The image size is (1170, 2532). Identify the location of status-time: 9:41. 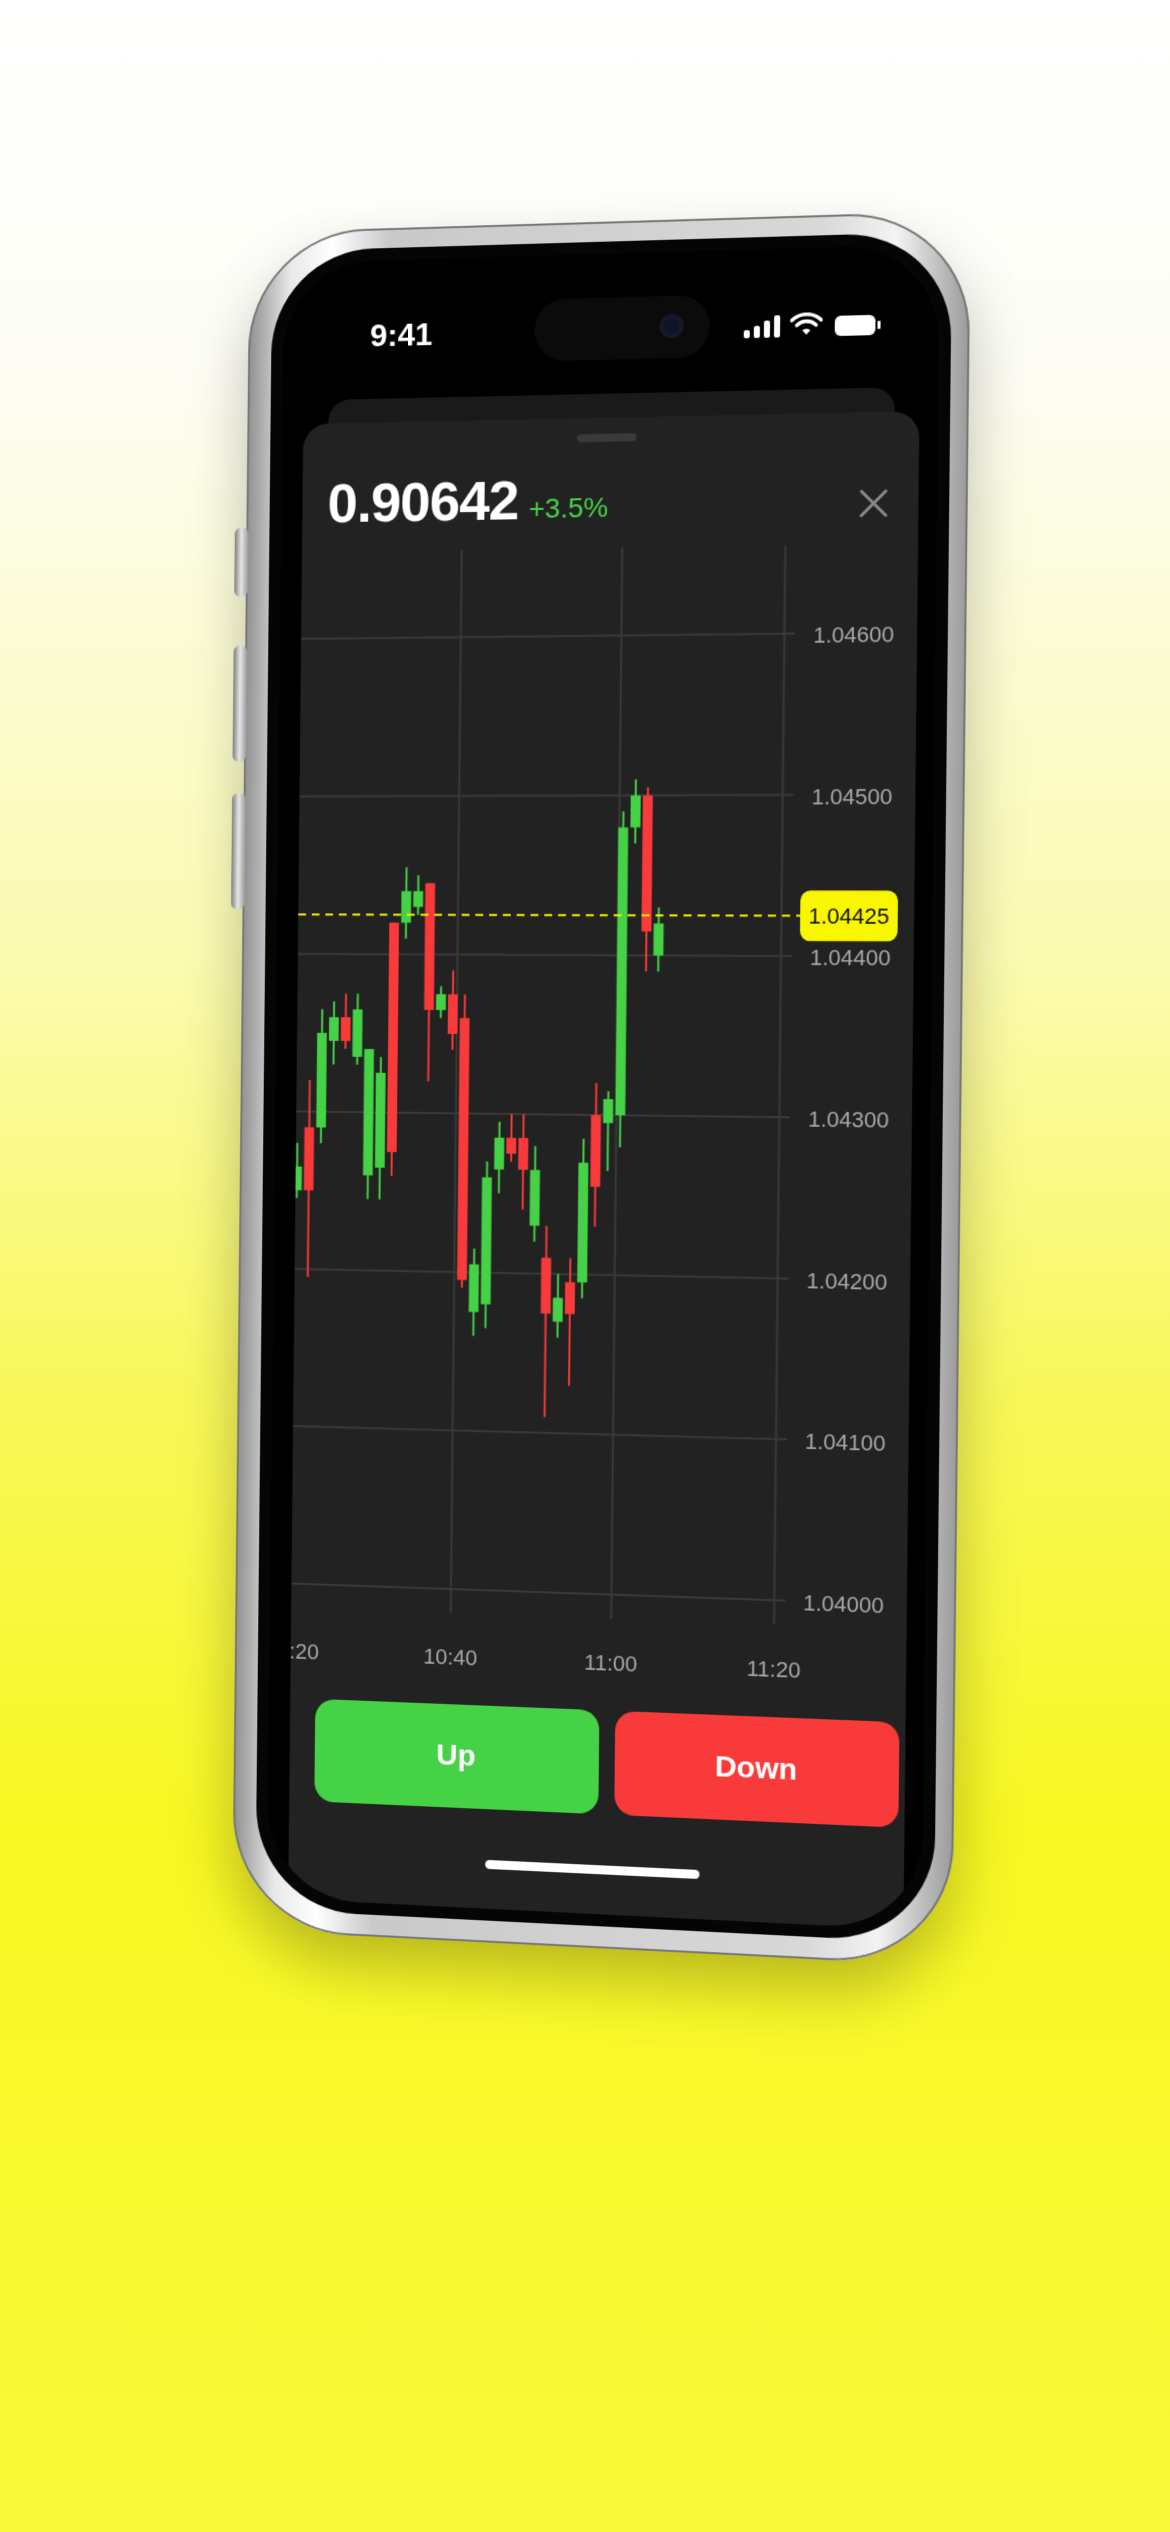
(401, 335).